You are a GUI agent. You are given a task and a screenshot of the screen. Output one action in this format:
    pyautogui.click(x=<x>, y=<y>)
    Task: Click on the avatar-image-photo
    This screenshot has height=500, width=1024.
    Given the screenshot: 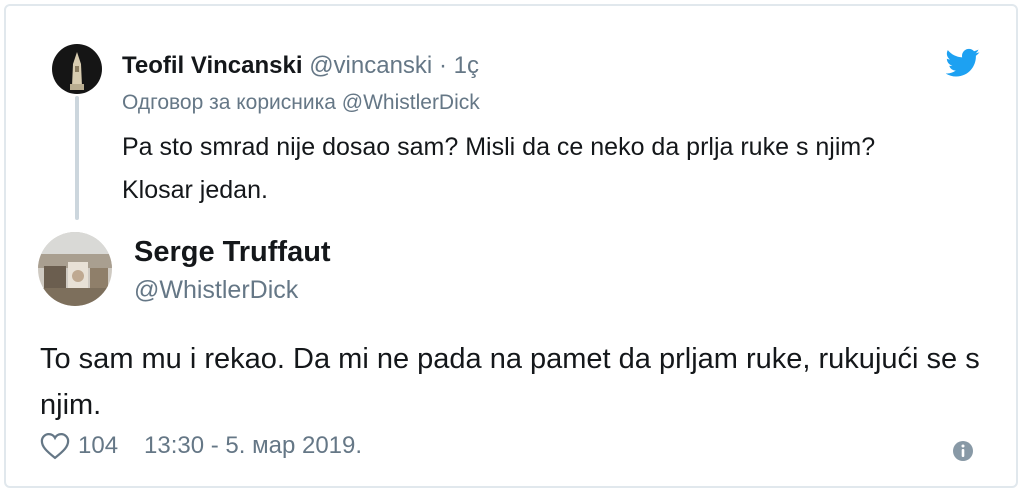 What is the action you would take?
    pyautogui.click(x=75, y=269)
    